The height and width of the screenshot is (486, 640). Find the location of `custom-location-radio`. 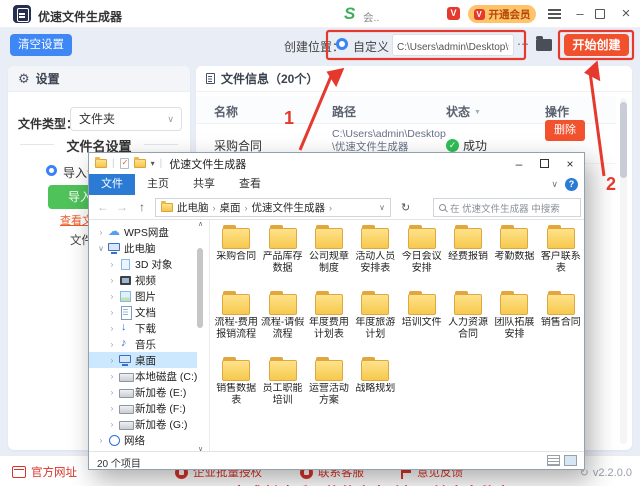

custom-location-radio is located at coordinates (342, 44).